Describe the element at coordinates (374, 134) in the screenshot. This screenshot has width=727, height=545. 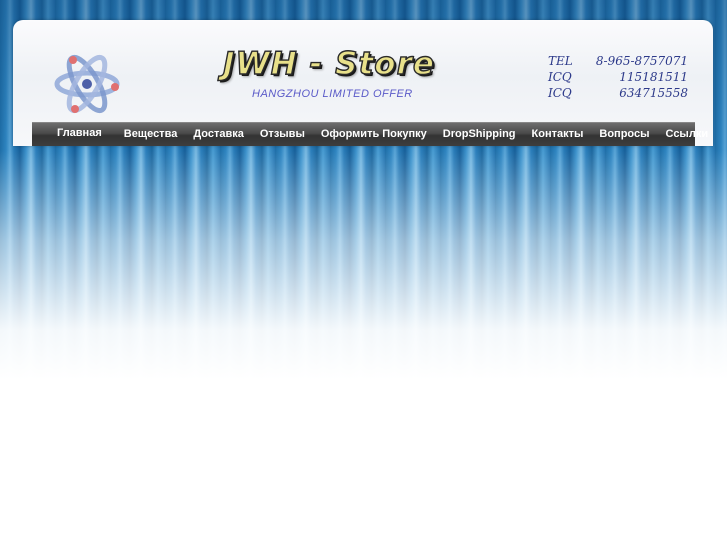
I see `nav-item-checkout: Оформить Покупку` at that location.